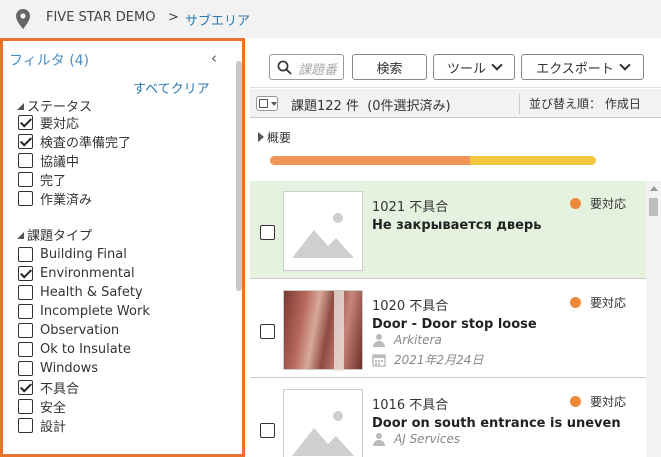 The height and width of the screenshot is (457, 661). Describe the element at coordinates (454, 324) in the screenshot. I see `issue-title: Door - Door stop loose` at that location.